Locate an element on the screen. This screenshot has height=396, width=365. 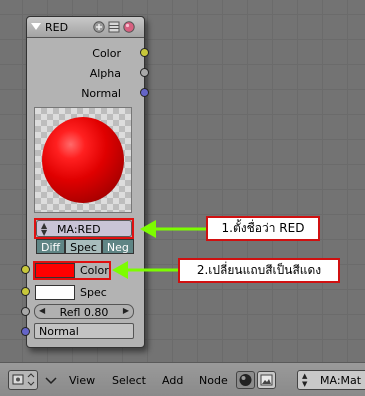
header-material-name: MA:Mat is located at coordinates (341, 380).